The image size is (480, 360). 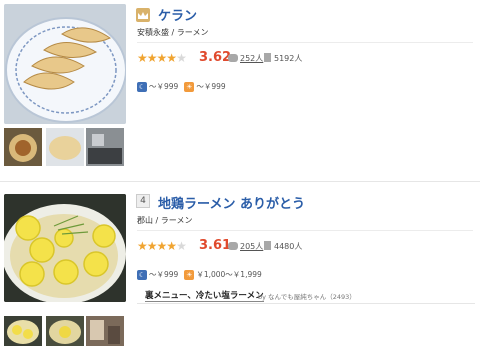 What do you see at coordinates (204, 295) in the screenshot?
I see `featured-review-title: 裏メニュー、冷たい塩ラーメン` at bounding box center [204, 295].